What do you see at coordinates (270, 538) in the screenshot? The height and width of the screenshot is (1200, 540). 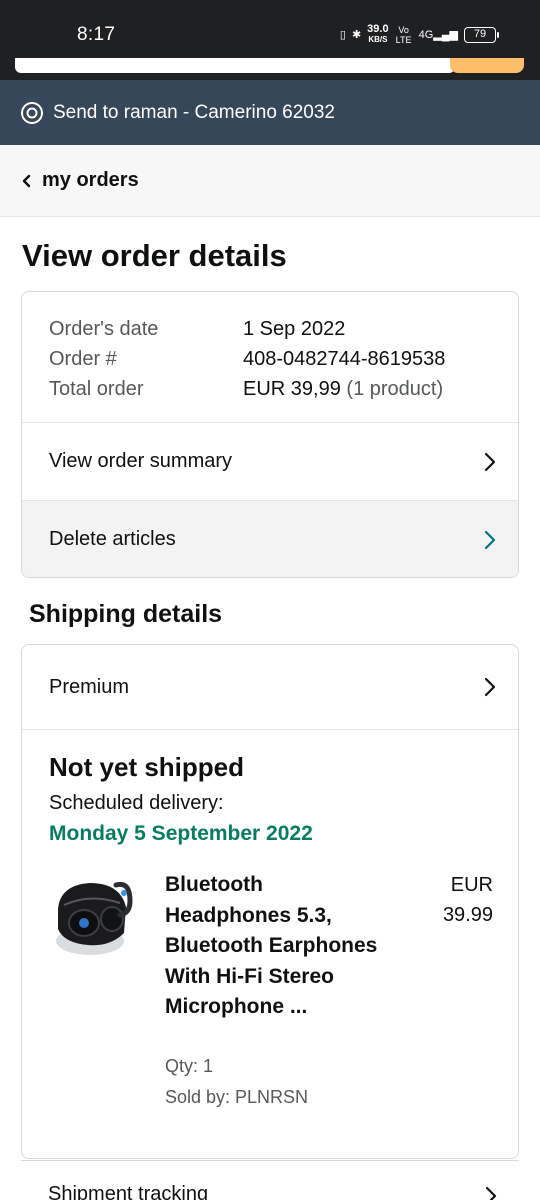 I see `delete-articles-link: Delete articles` at bounding box center [270, 538].